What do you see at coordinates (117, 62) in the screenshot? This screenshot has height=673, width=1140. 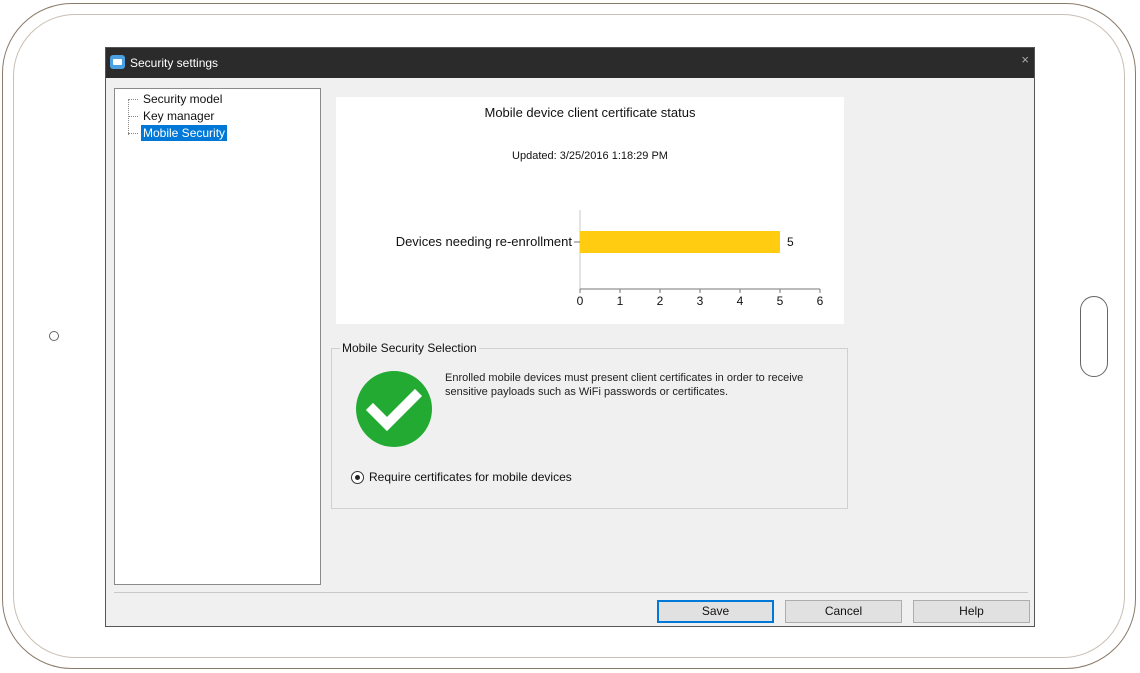 I see `app-icon` at bounding box center [117, 62].